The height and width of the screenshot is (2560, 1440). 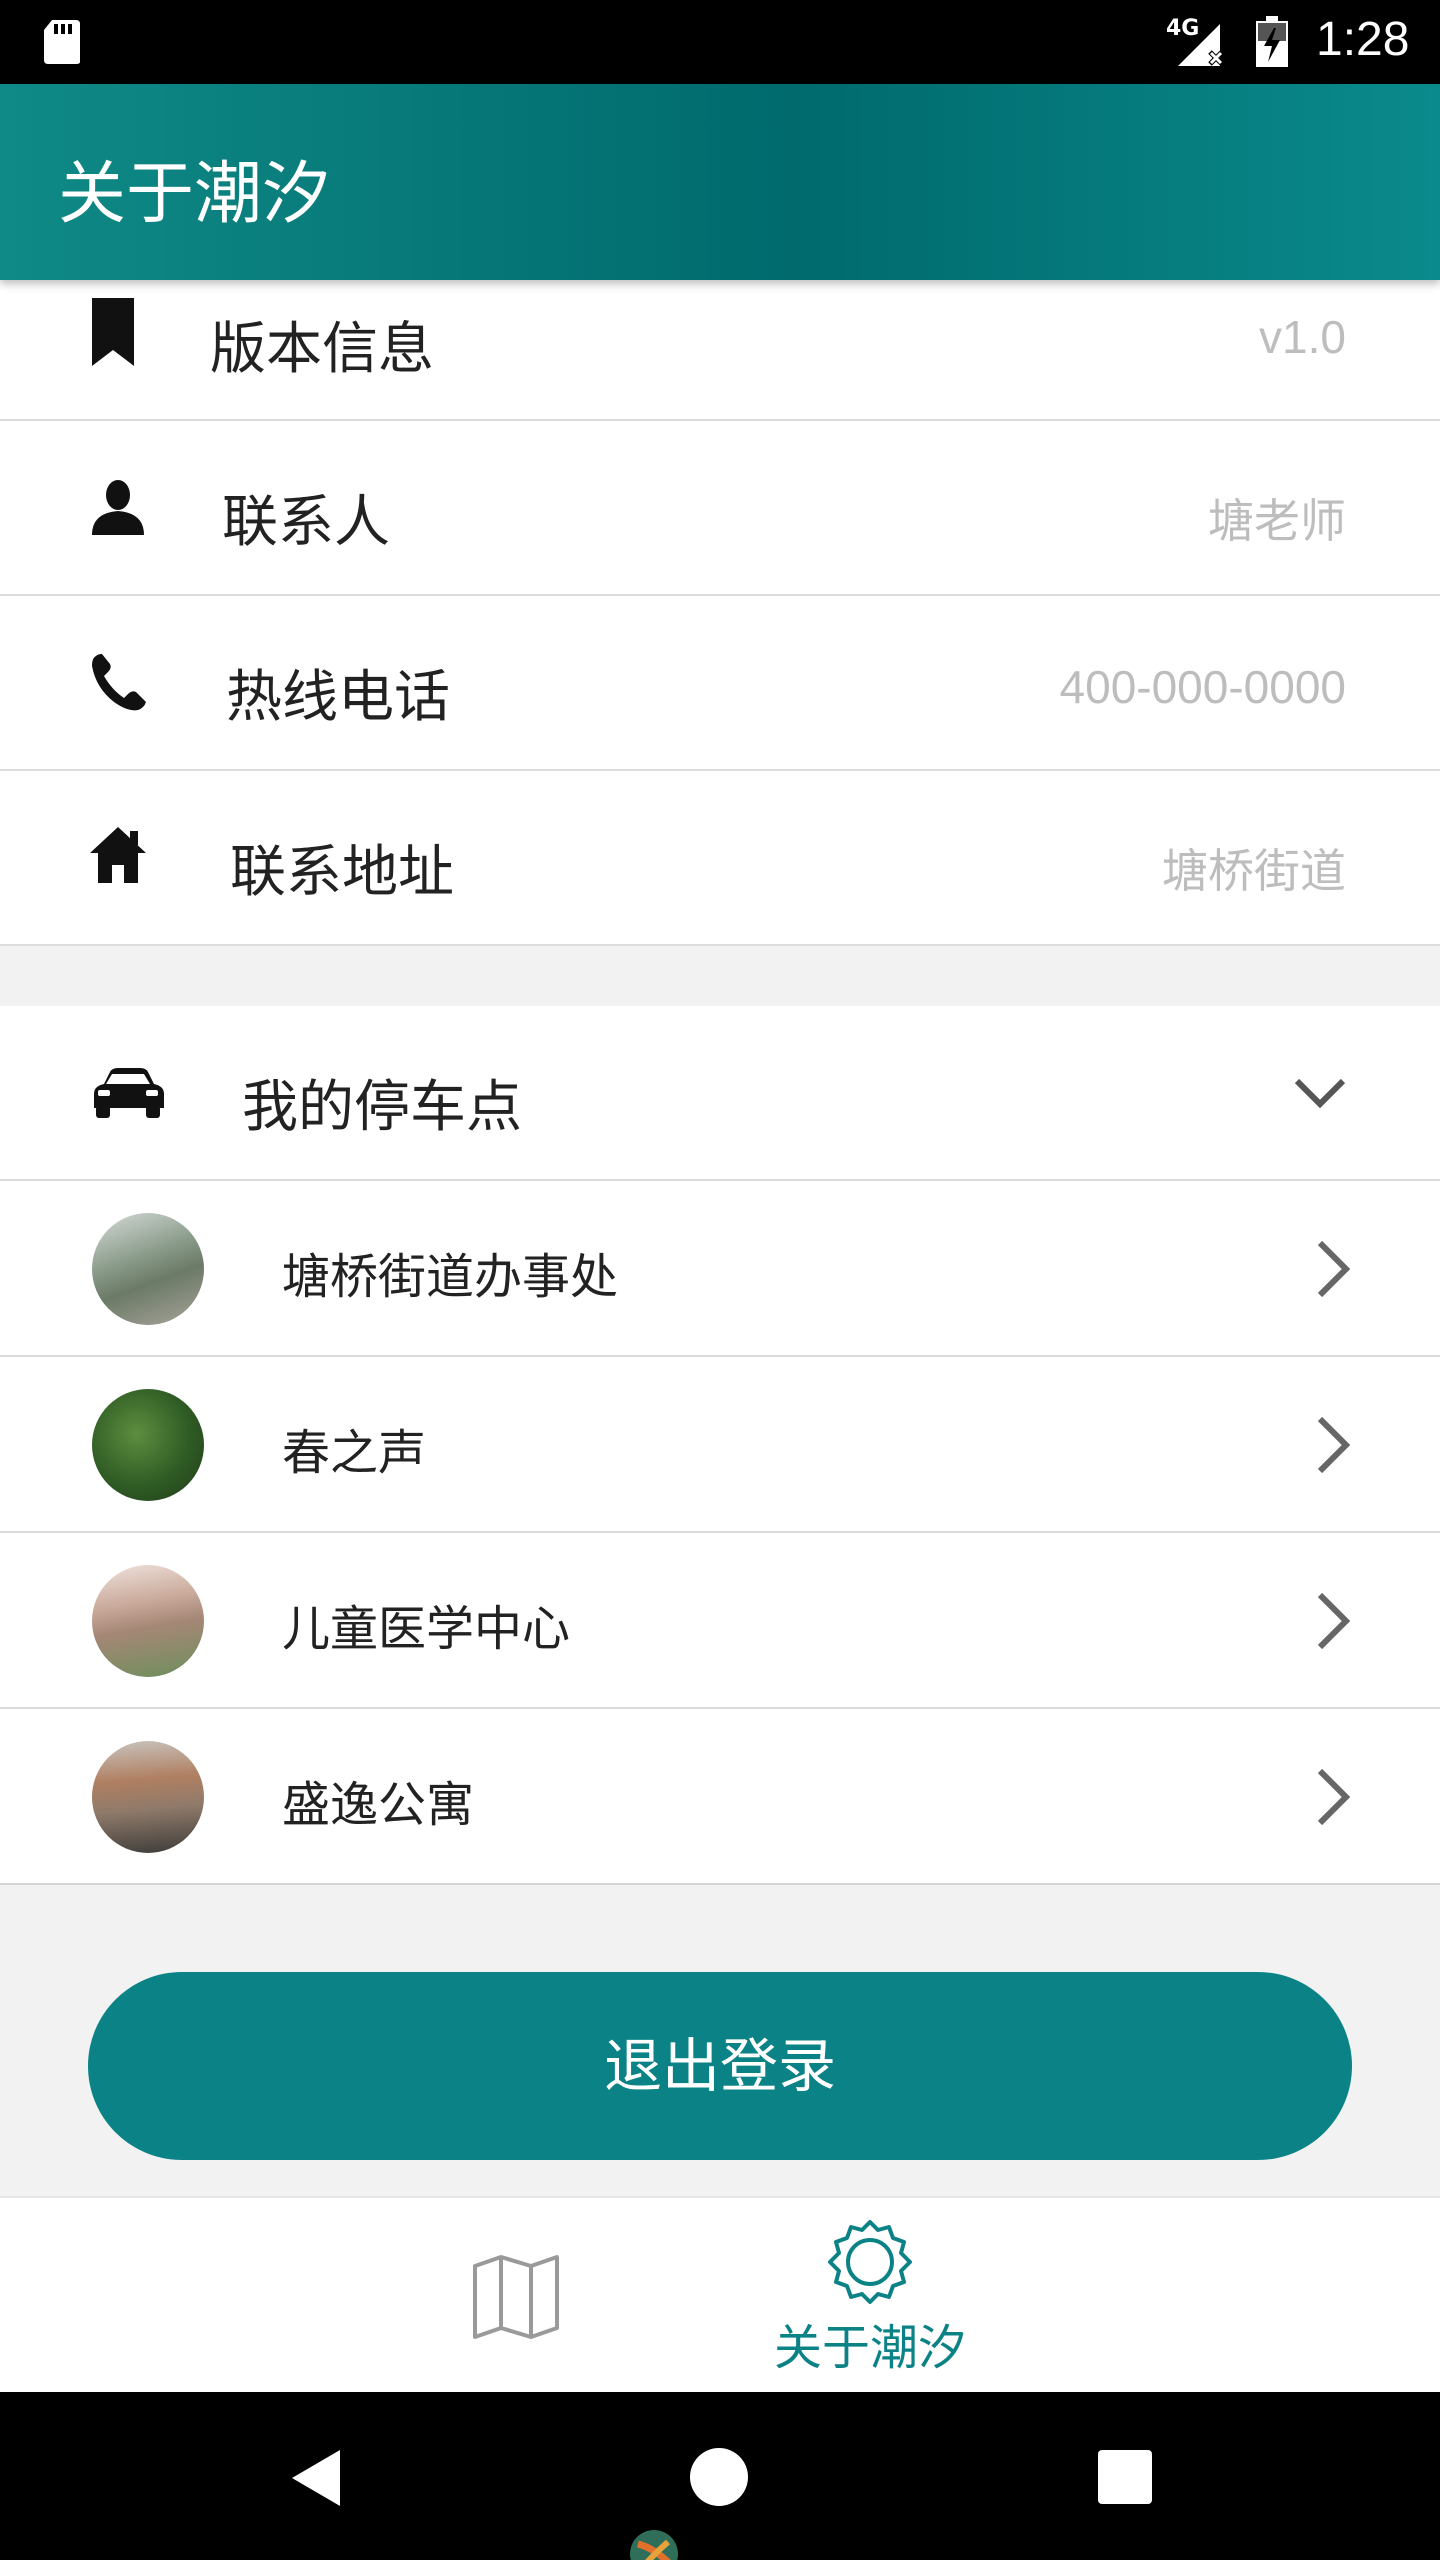 I want to click on parking-item-chunzhisheng: 春之声, so click(x=720, y=1445).